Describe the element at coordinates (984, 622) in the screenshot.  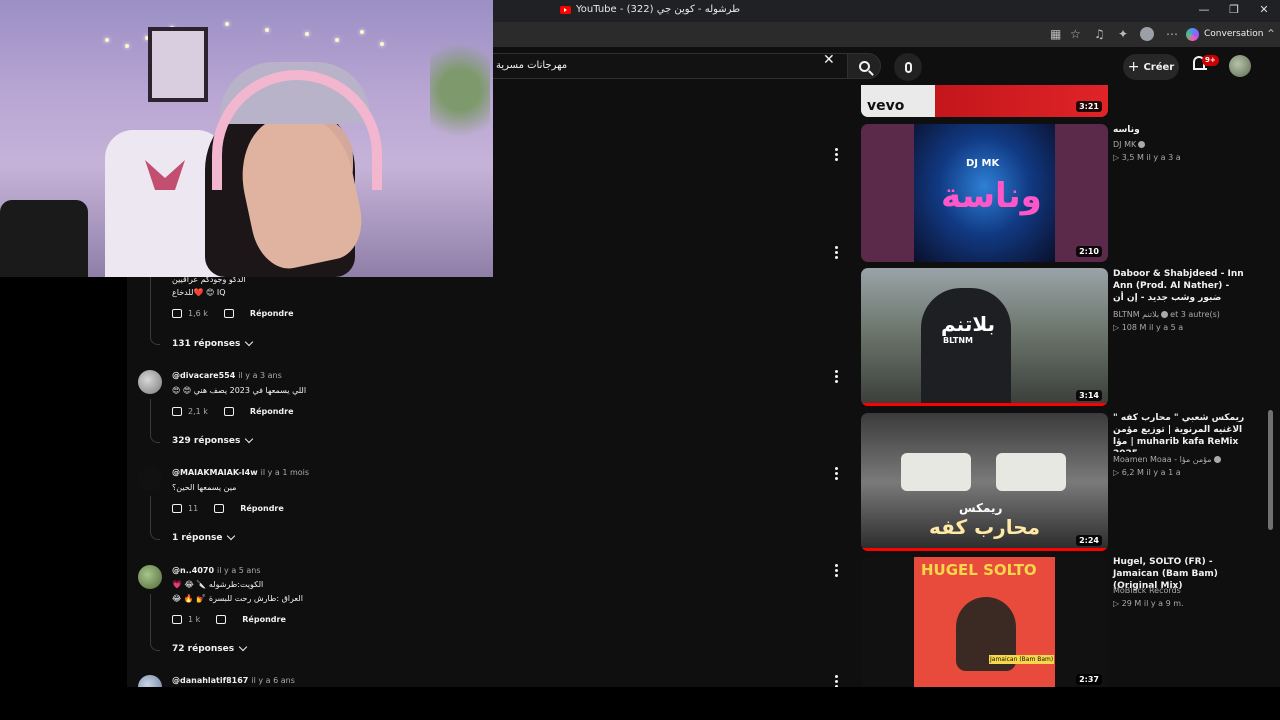
I see `video-thumbnail: HUGEL SOLTO Jamaican (Bam Bam) 2:37` at that location.